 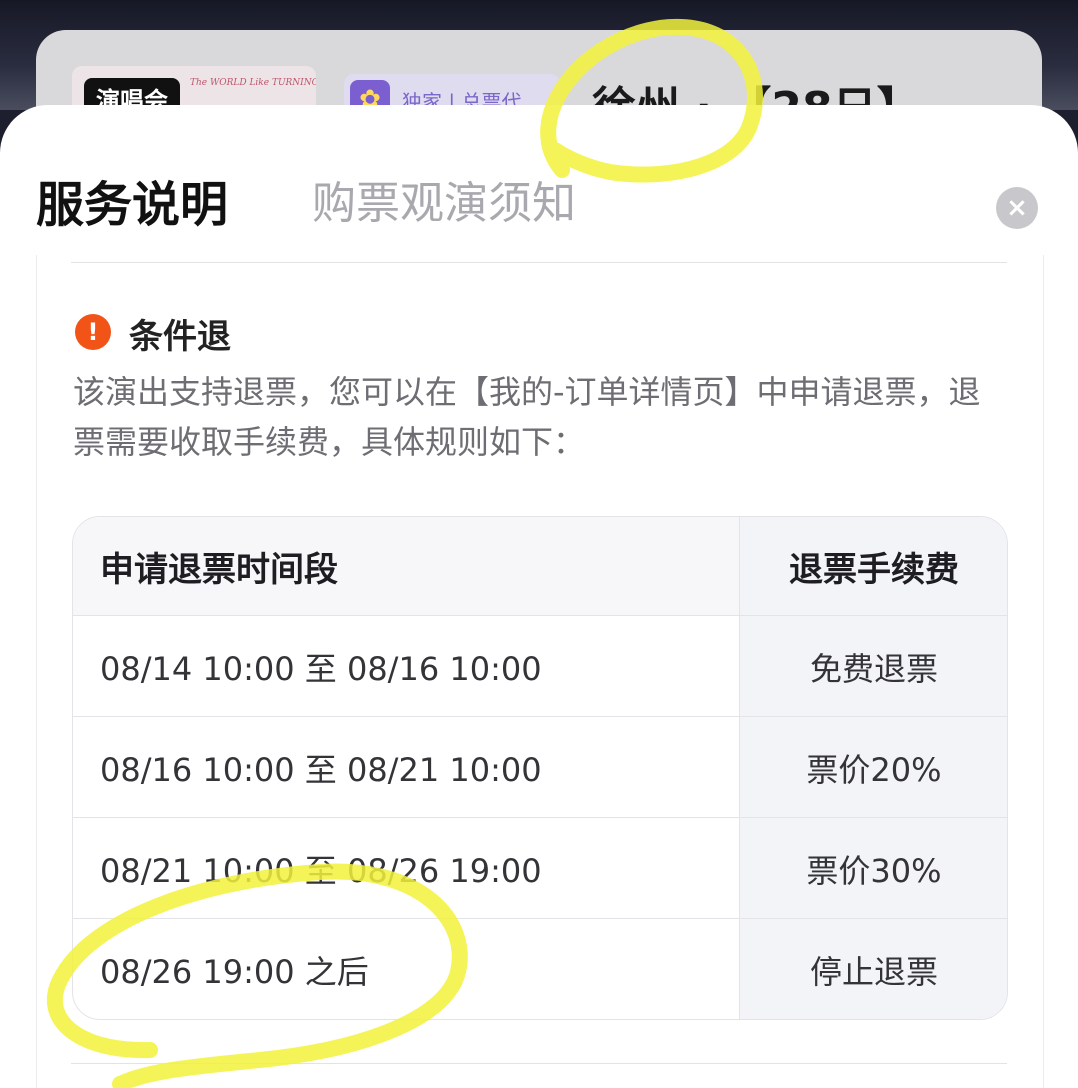 I want to click on table-row: 08/14 10:00 至 08/16 10:00 免费退票, so click(x=540, y=666).